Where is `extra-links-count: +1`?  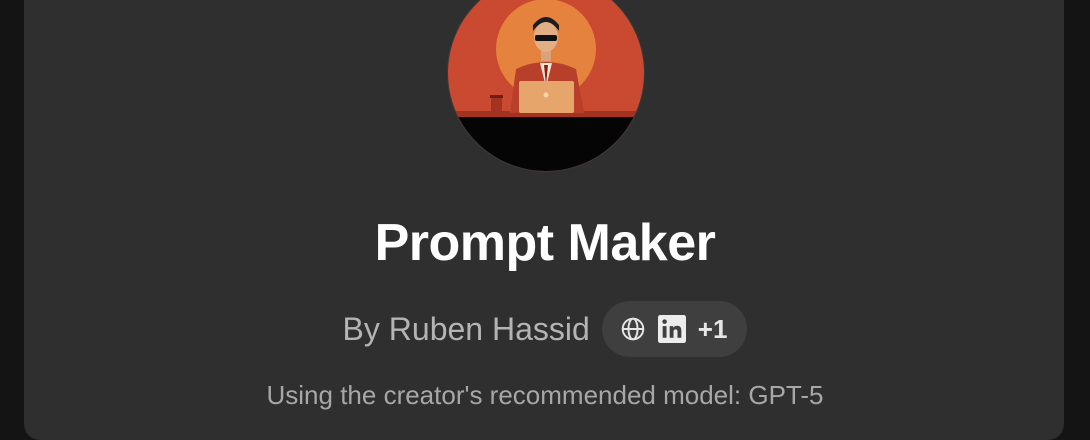
extra-links-count: +1 is located at coordinates (712, 328).